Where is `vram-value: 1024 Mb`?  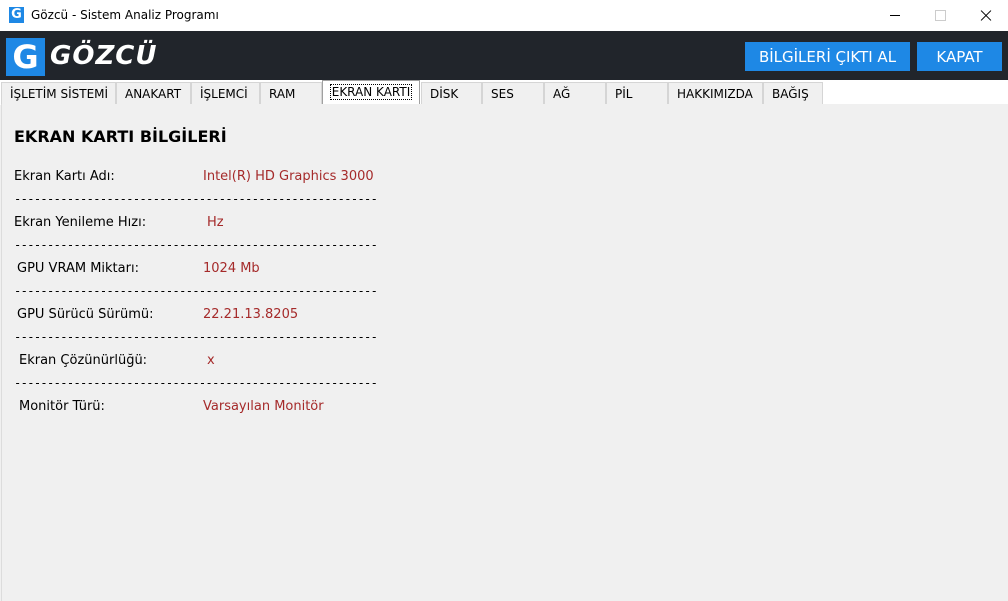
vram-value: 1024 Mb is located at coordinates (231, 268).